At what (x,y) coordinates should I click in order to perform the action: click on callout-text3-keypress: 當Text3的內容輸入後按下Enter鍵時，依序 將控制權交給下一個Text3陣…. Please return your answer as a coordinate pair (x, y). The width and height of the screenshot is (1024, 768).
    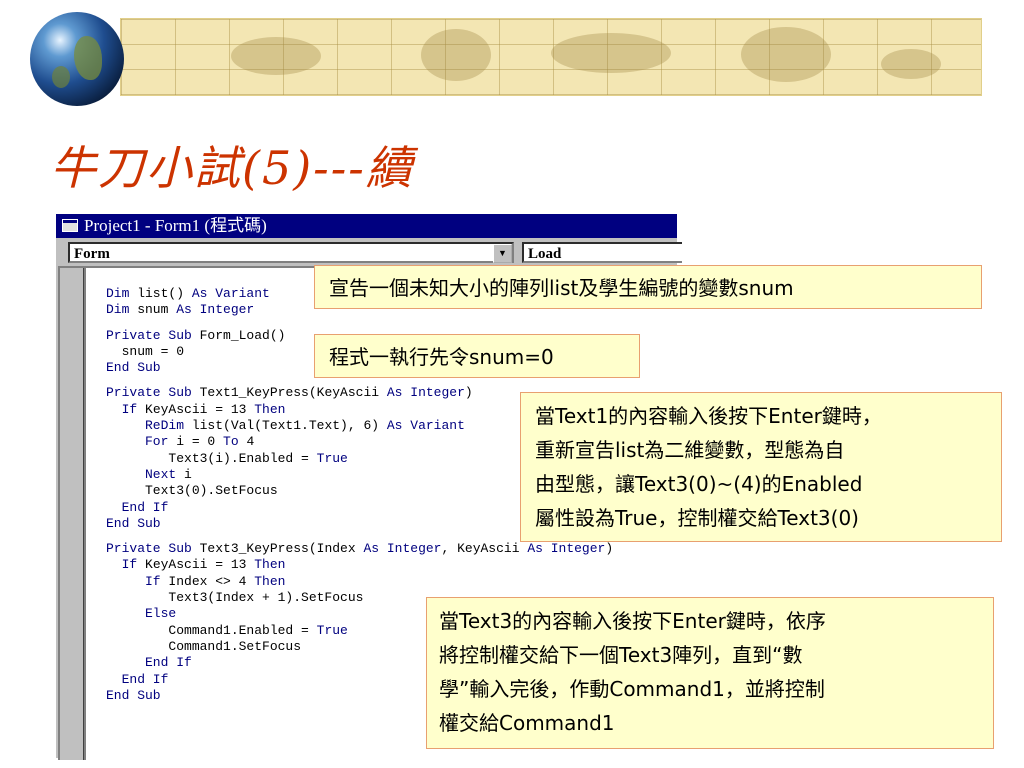
    Looking at the image, I should click on (710, 673).